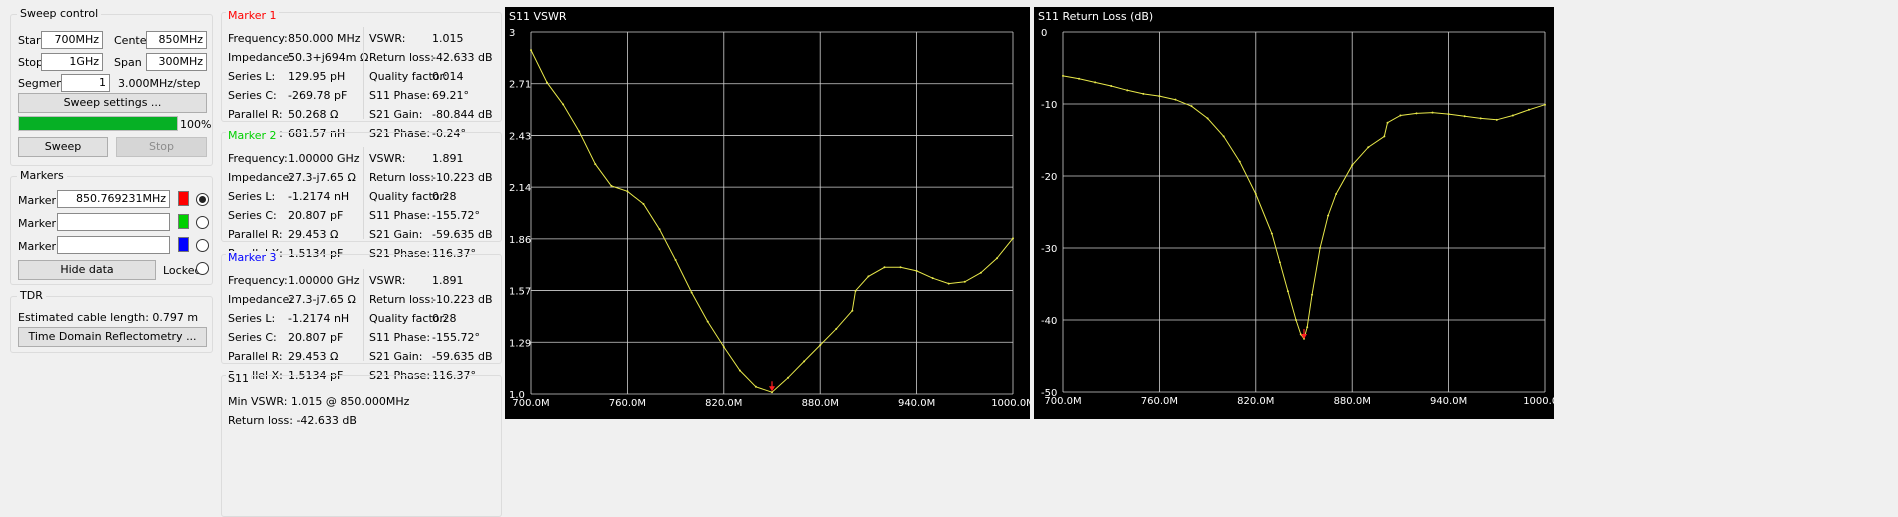  Describe the element at coordinates (252, 135) in the screenshot. I see `marker-2-panel-title: Marker 2` at that location.